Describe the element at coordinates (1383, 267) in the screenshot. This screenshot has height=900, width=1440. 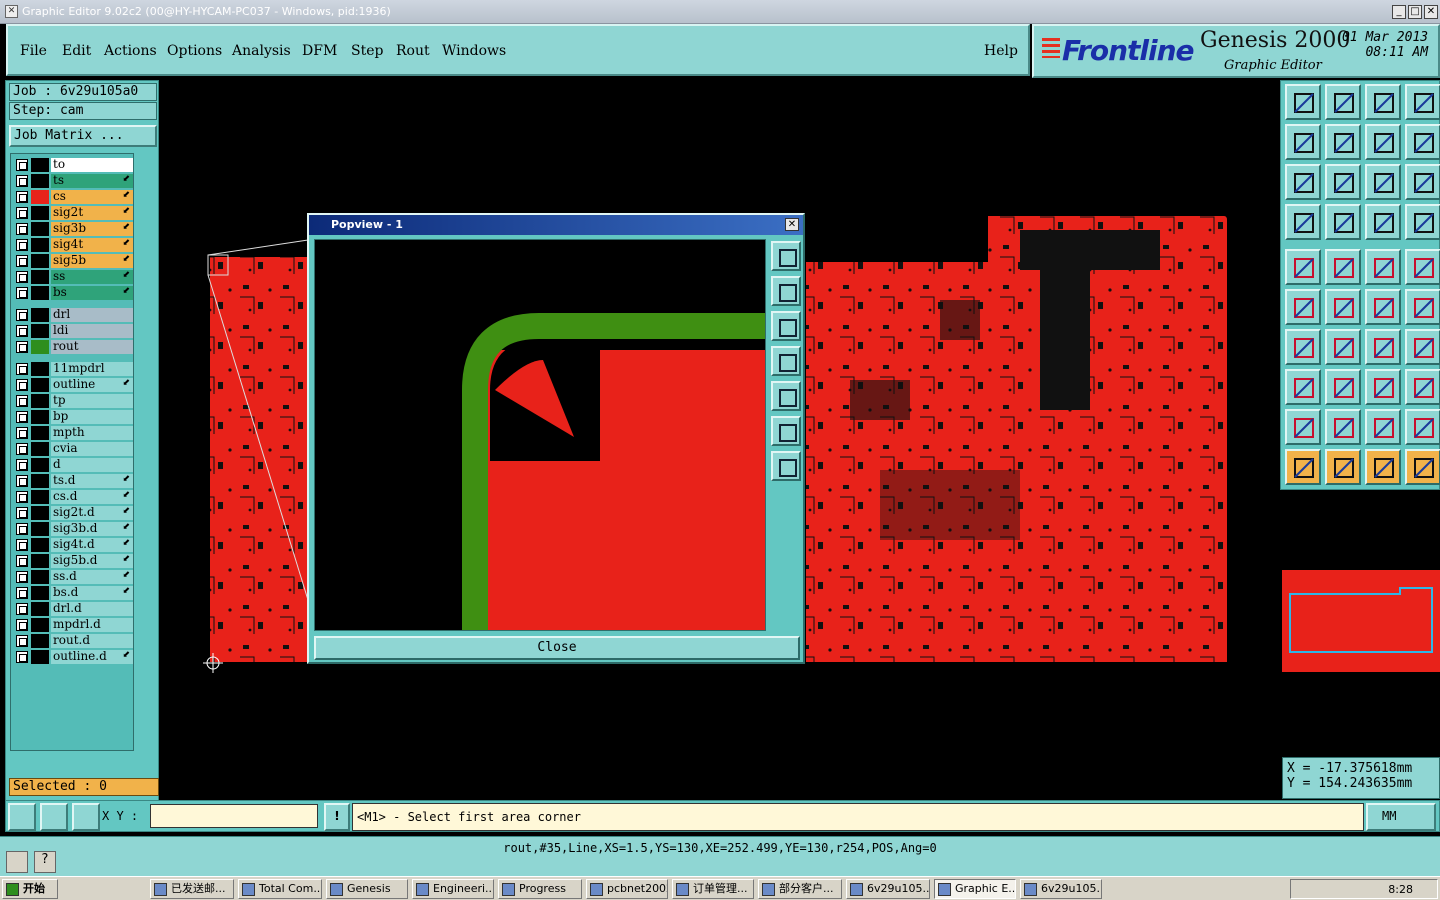
I see `ruler-icon` at that location.